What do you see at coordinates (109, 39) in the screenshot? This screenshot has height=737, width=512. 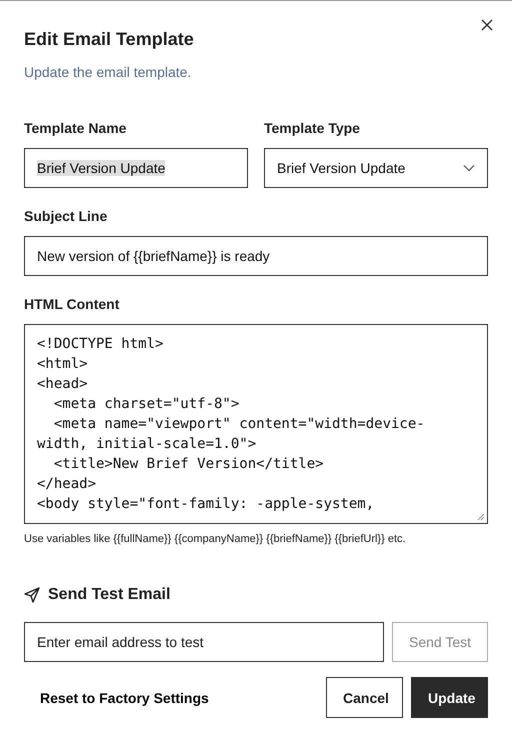 I see `dialog-title: Edit Email Template` at bounding box center [109, 39].